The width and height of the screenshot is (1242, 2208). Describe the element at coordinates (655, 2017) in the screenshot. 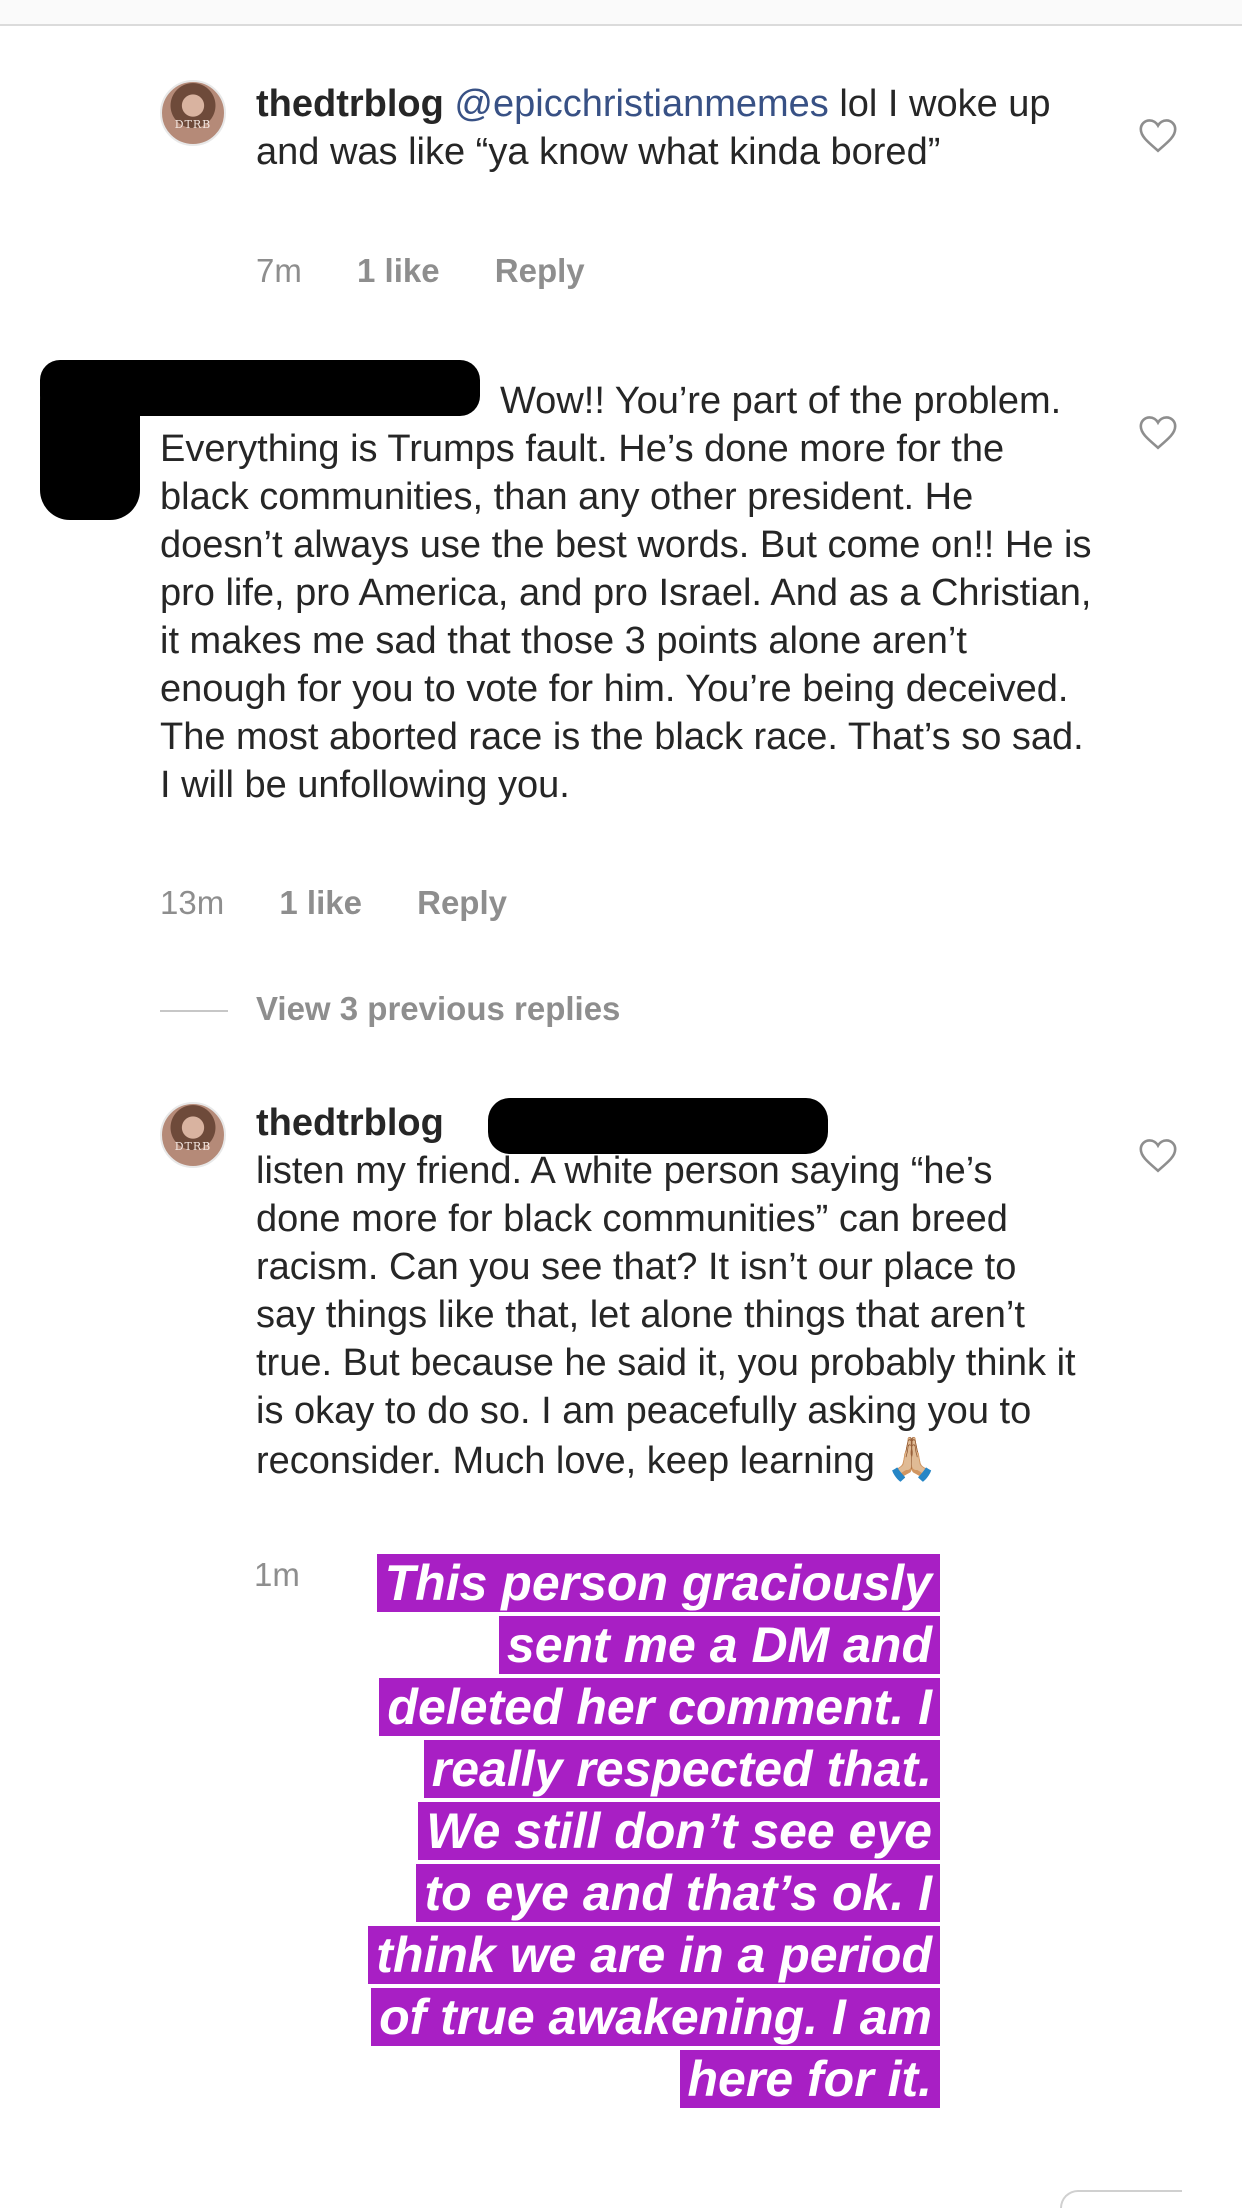

I see `story-text-line: of true awakening. I am` at that location.